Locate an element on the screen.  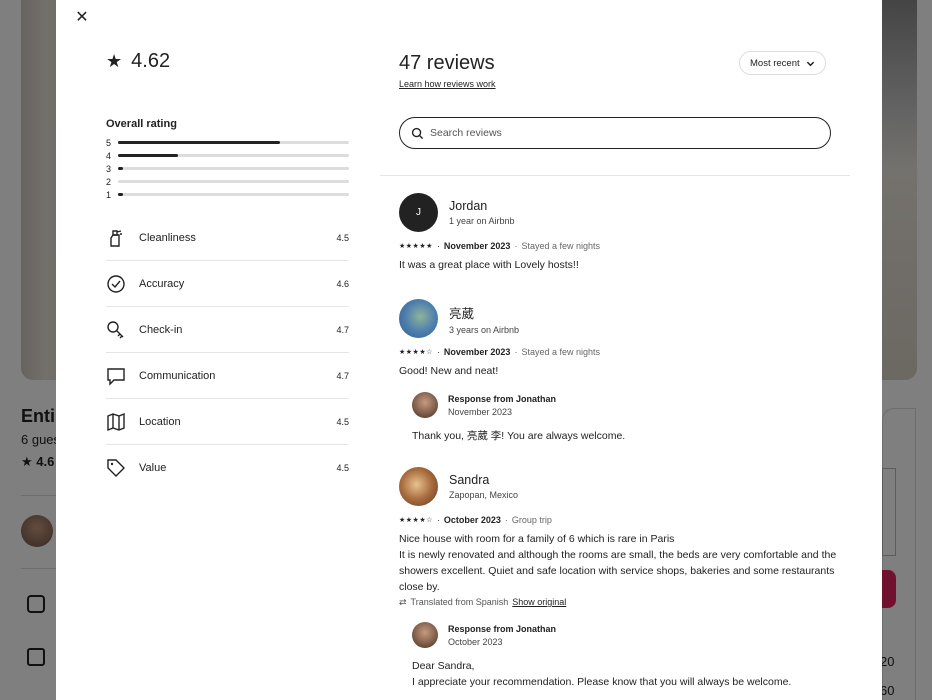
reviewer-subtitle: Zapopan, Mexico is located at coordinates (484, 495).